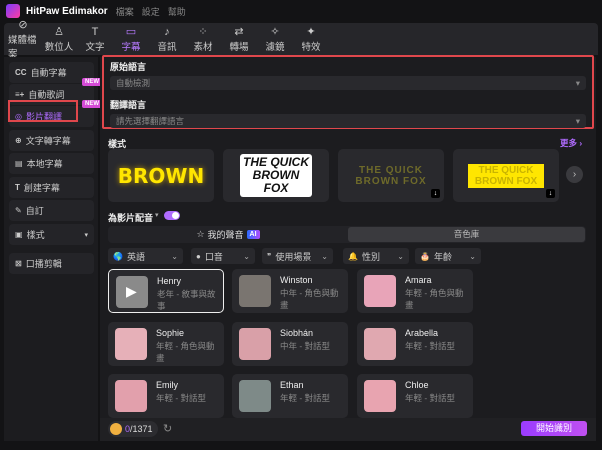 The image size is (602, 450). I want to click on filter-dropdown-0: 🌎 英語 ⌄, so click(145, 256).